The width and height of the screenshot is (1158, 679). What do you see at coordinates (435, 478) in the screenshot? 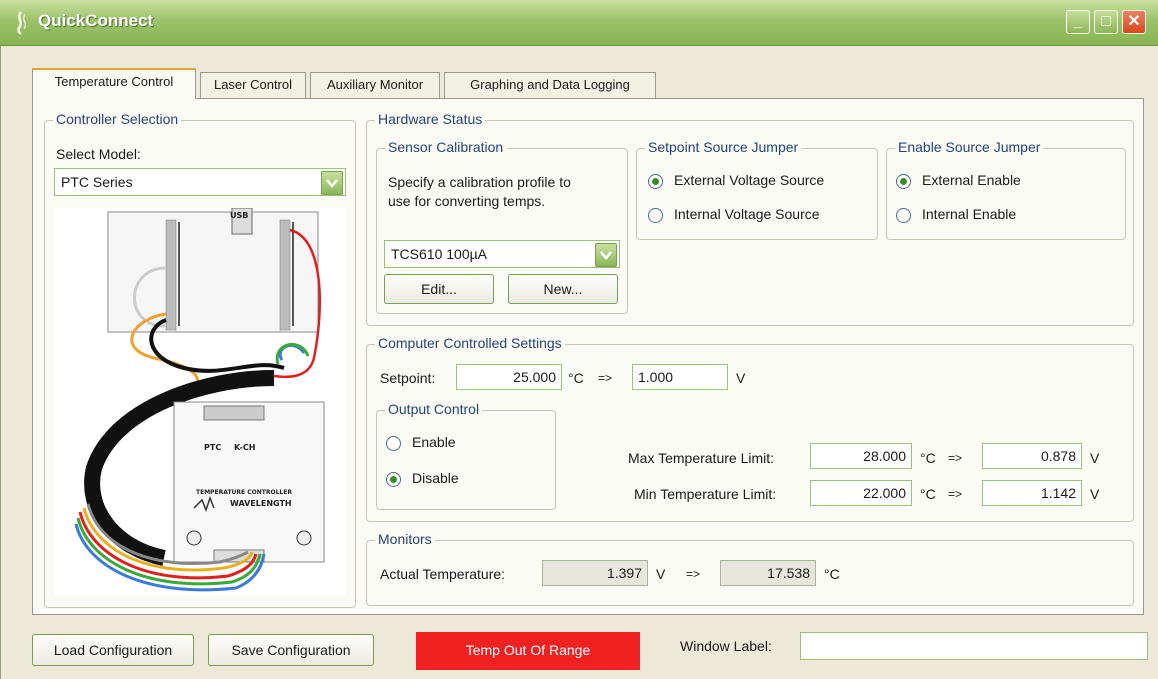
I see `output-disable-label: Disable` at bounding box center [435, 478].